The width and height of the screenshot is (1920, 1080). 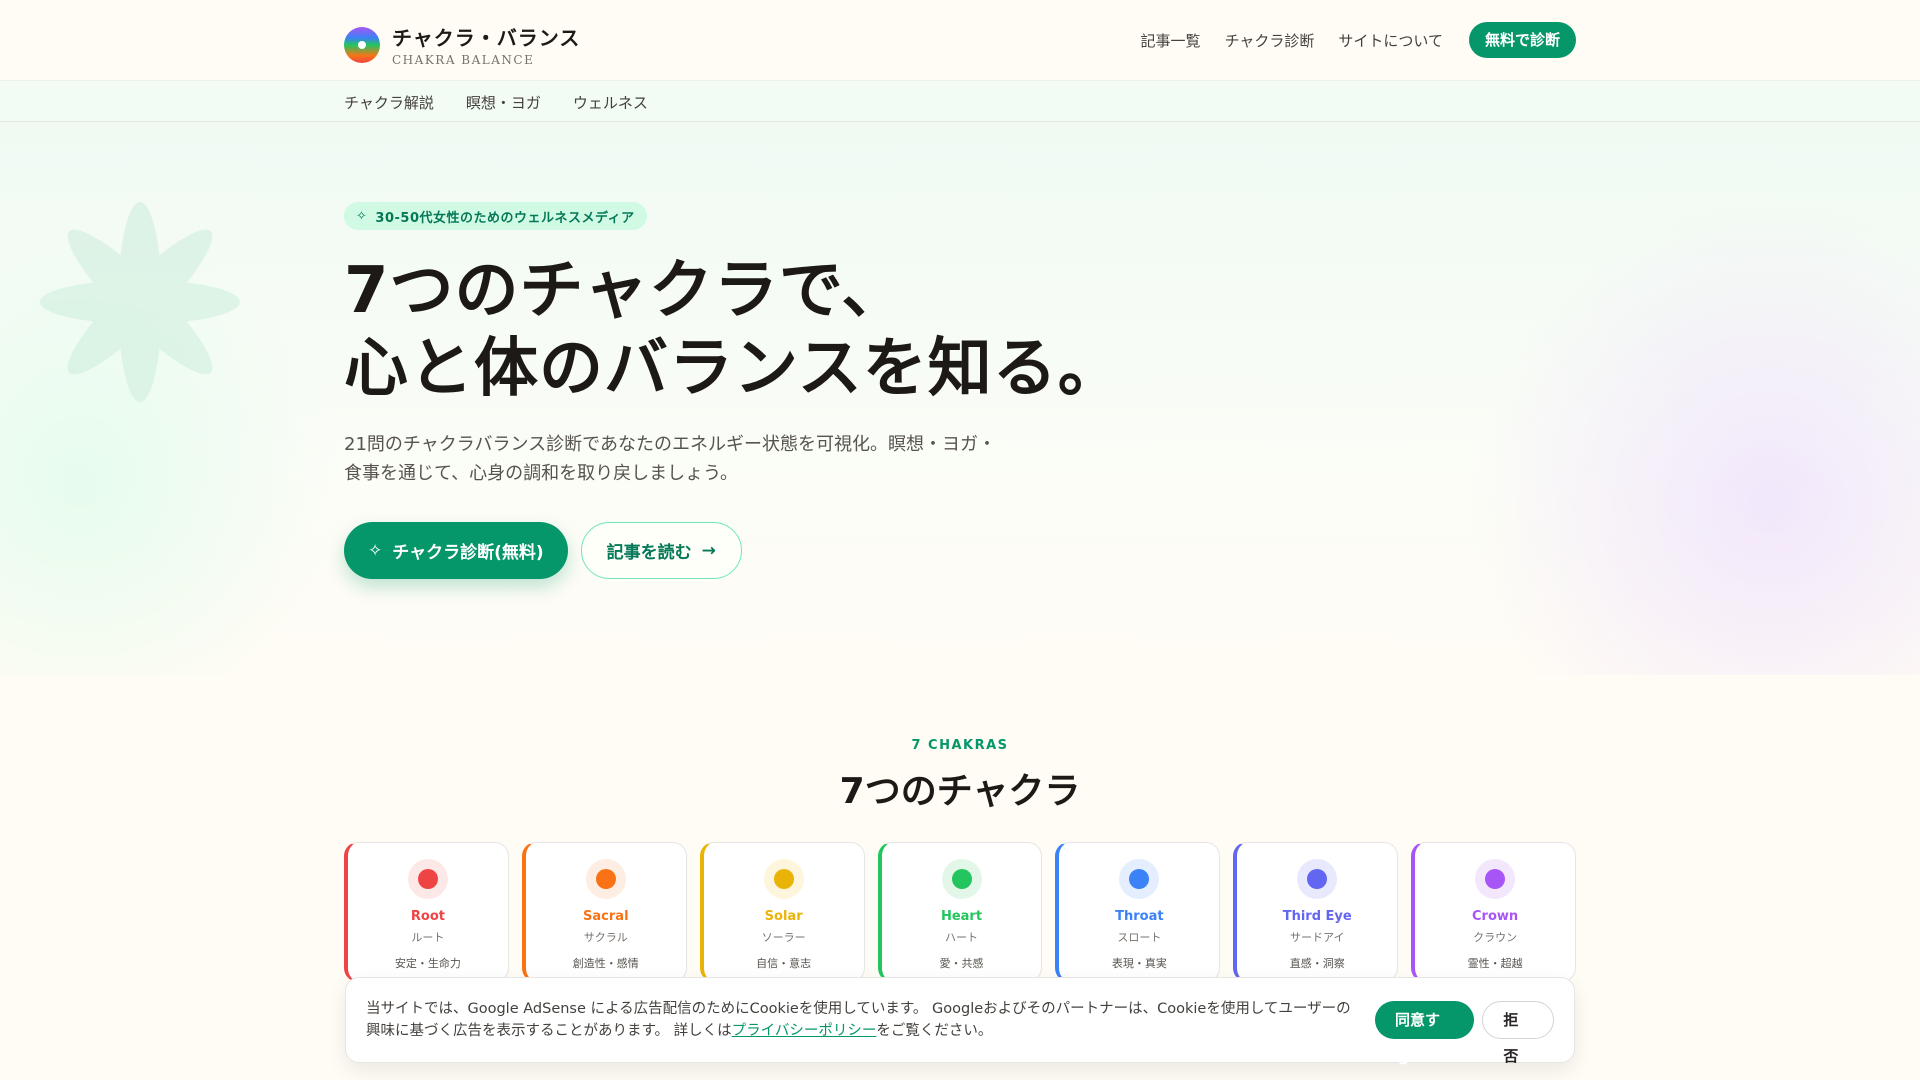 What do you see at coordinates (1670, 438) in the screenshot?
I see `decor-glow` at bounding box center [1670, 438].